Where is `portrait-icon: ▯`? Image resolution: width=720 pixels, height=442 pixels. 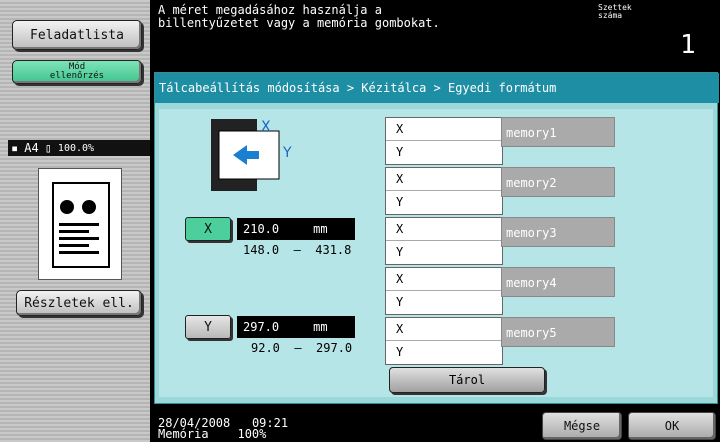
portrait-icon: ▯ is located at coordinates (48, 148).